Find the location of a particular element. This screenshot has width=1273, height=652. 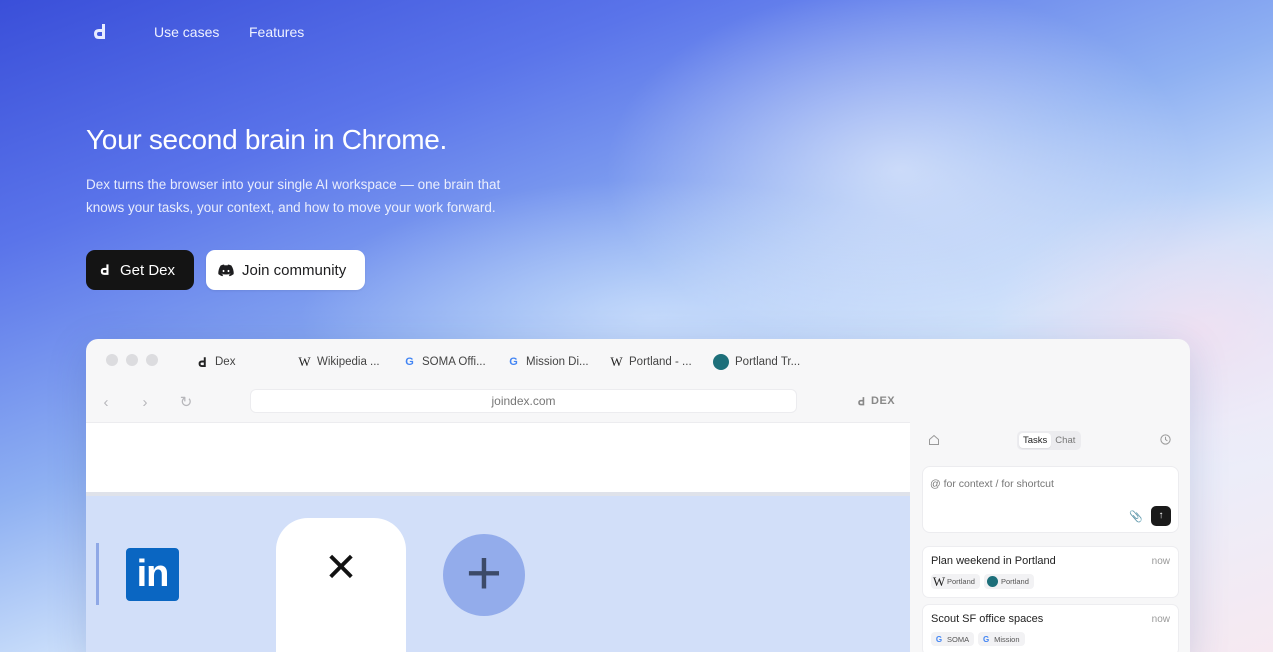

back-icon: ‹ is located at coordinates (106, 402).